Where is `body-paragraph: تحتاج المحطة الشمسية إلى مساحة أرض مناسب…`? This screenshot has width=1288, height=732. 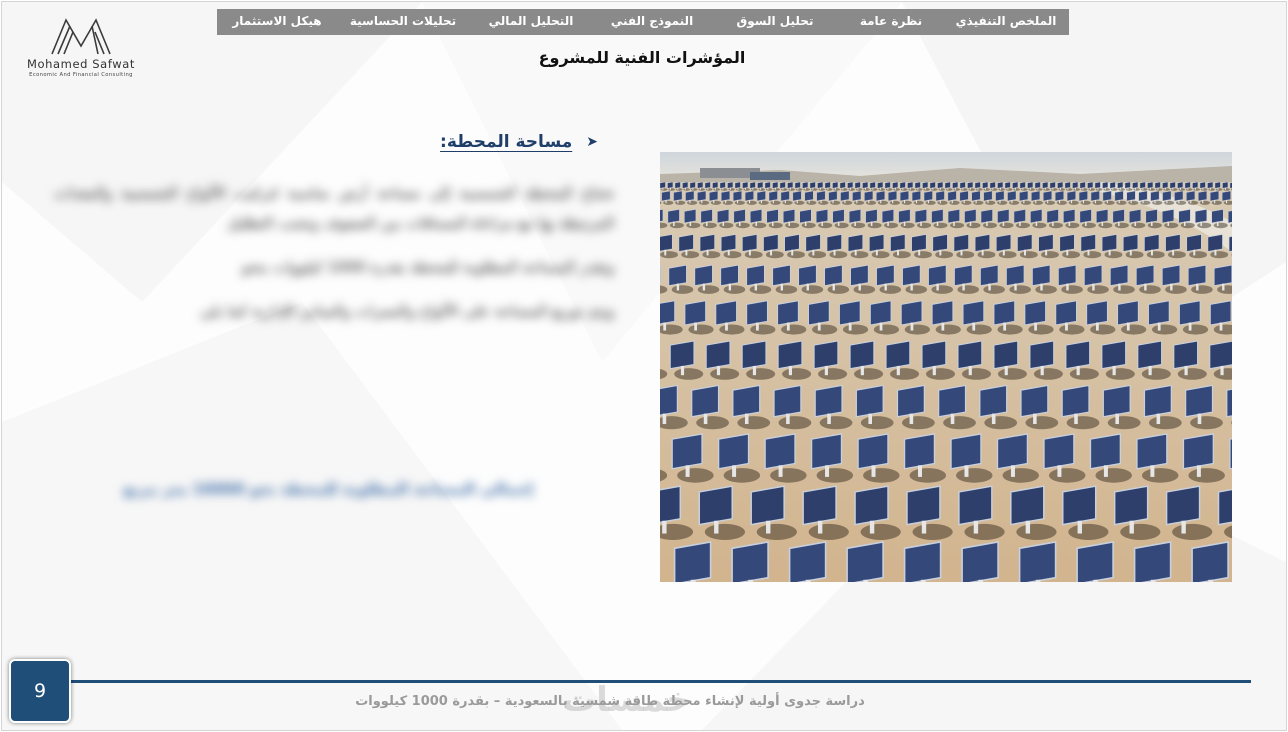 body-paragraph: تحتاج المحطة الشمسية إلى مساحة أرض مناسب… is located at coordinates (334, 208).